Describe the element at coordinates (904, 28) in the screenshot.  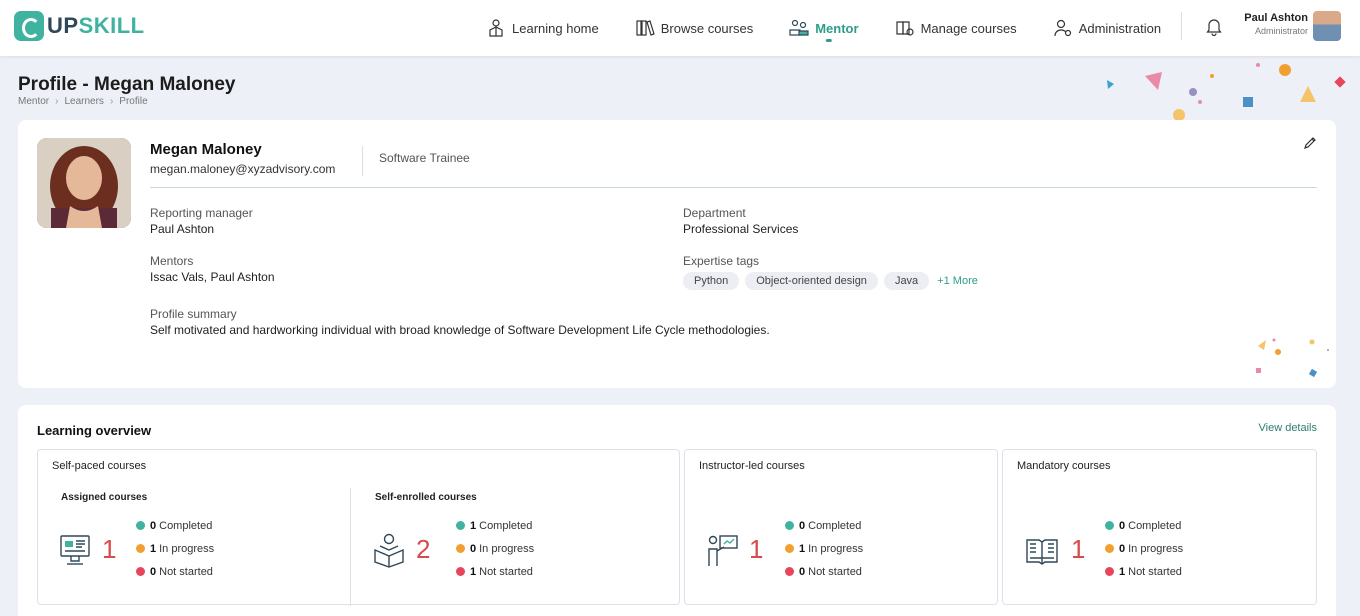
I see `manage-courses-icon` at that location.